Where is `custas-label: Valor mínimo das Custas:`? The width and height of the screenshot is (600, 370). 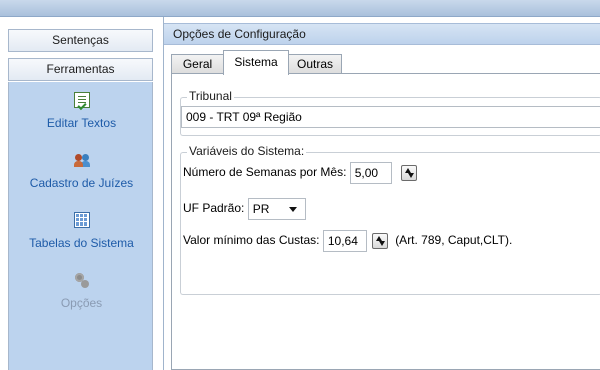 custas-label: Valor mínimo das Custas: is located at coordinates (251, 240).